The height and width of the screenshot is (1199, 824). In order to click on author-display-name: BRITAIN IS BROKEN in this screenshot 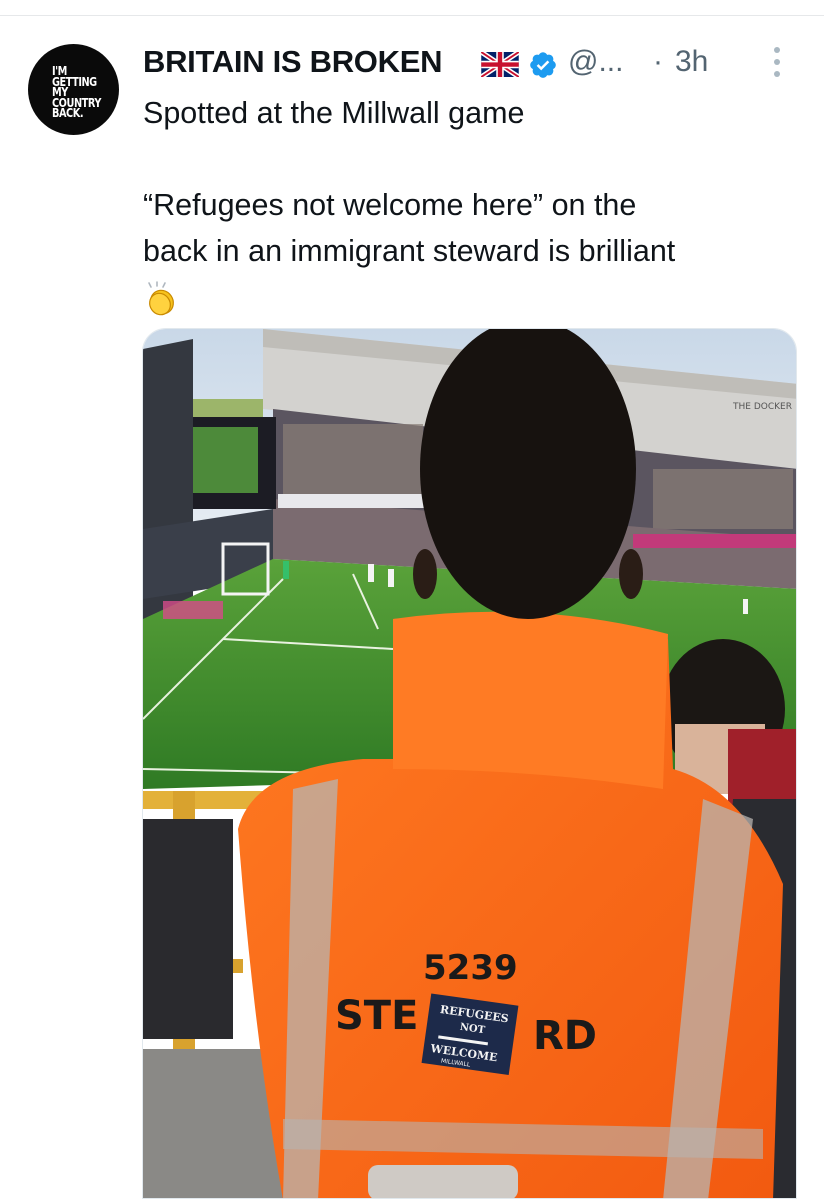, I will do `click(292, 62)`.